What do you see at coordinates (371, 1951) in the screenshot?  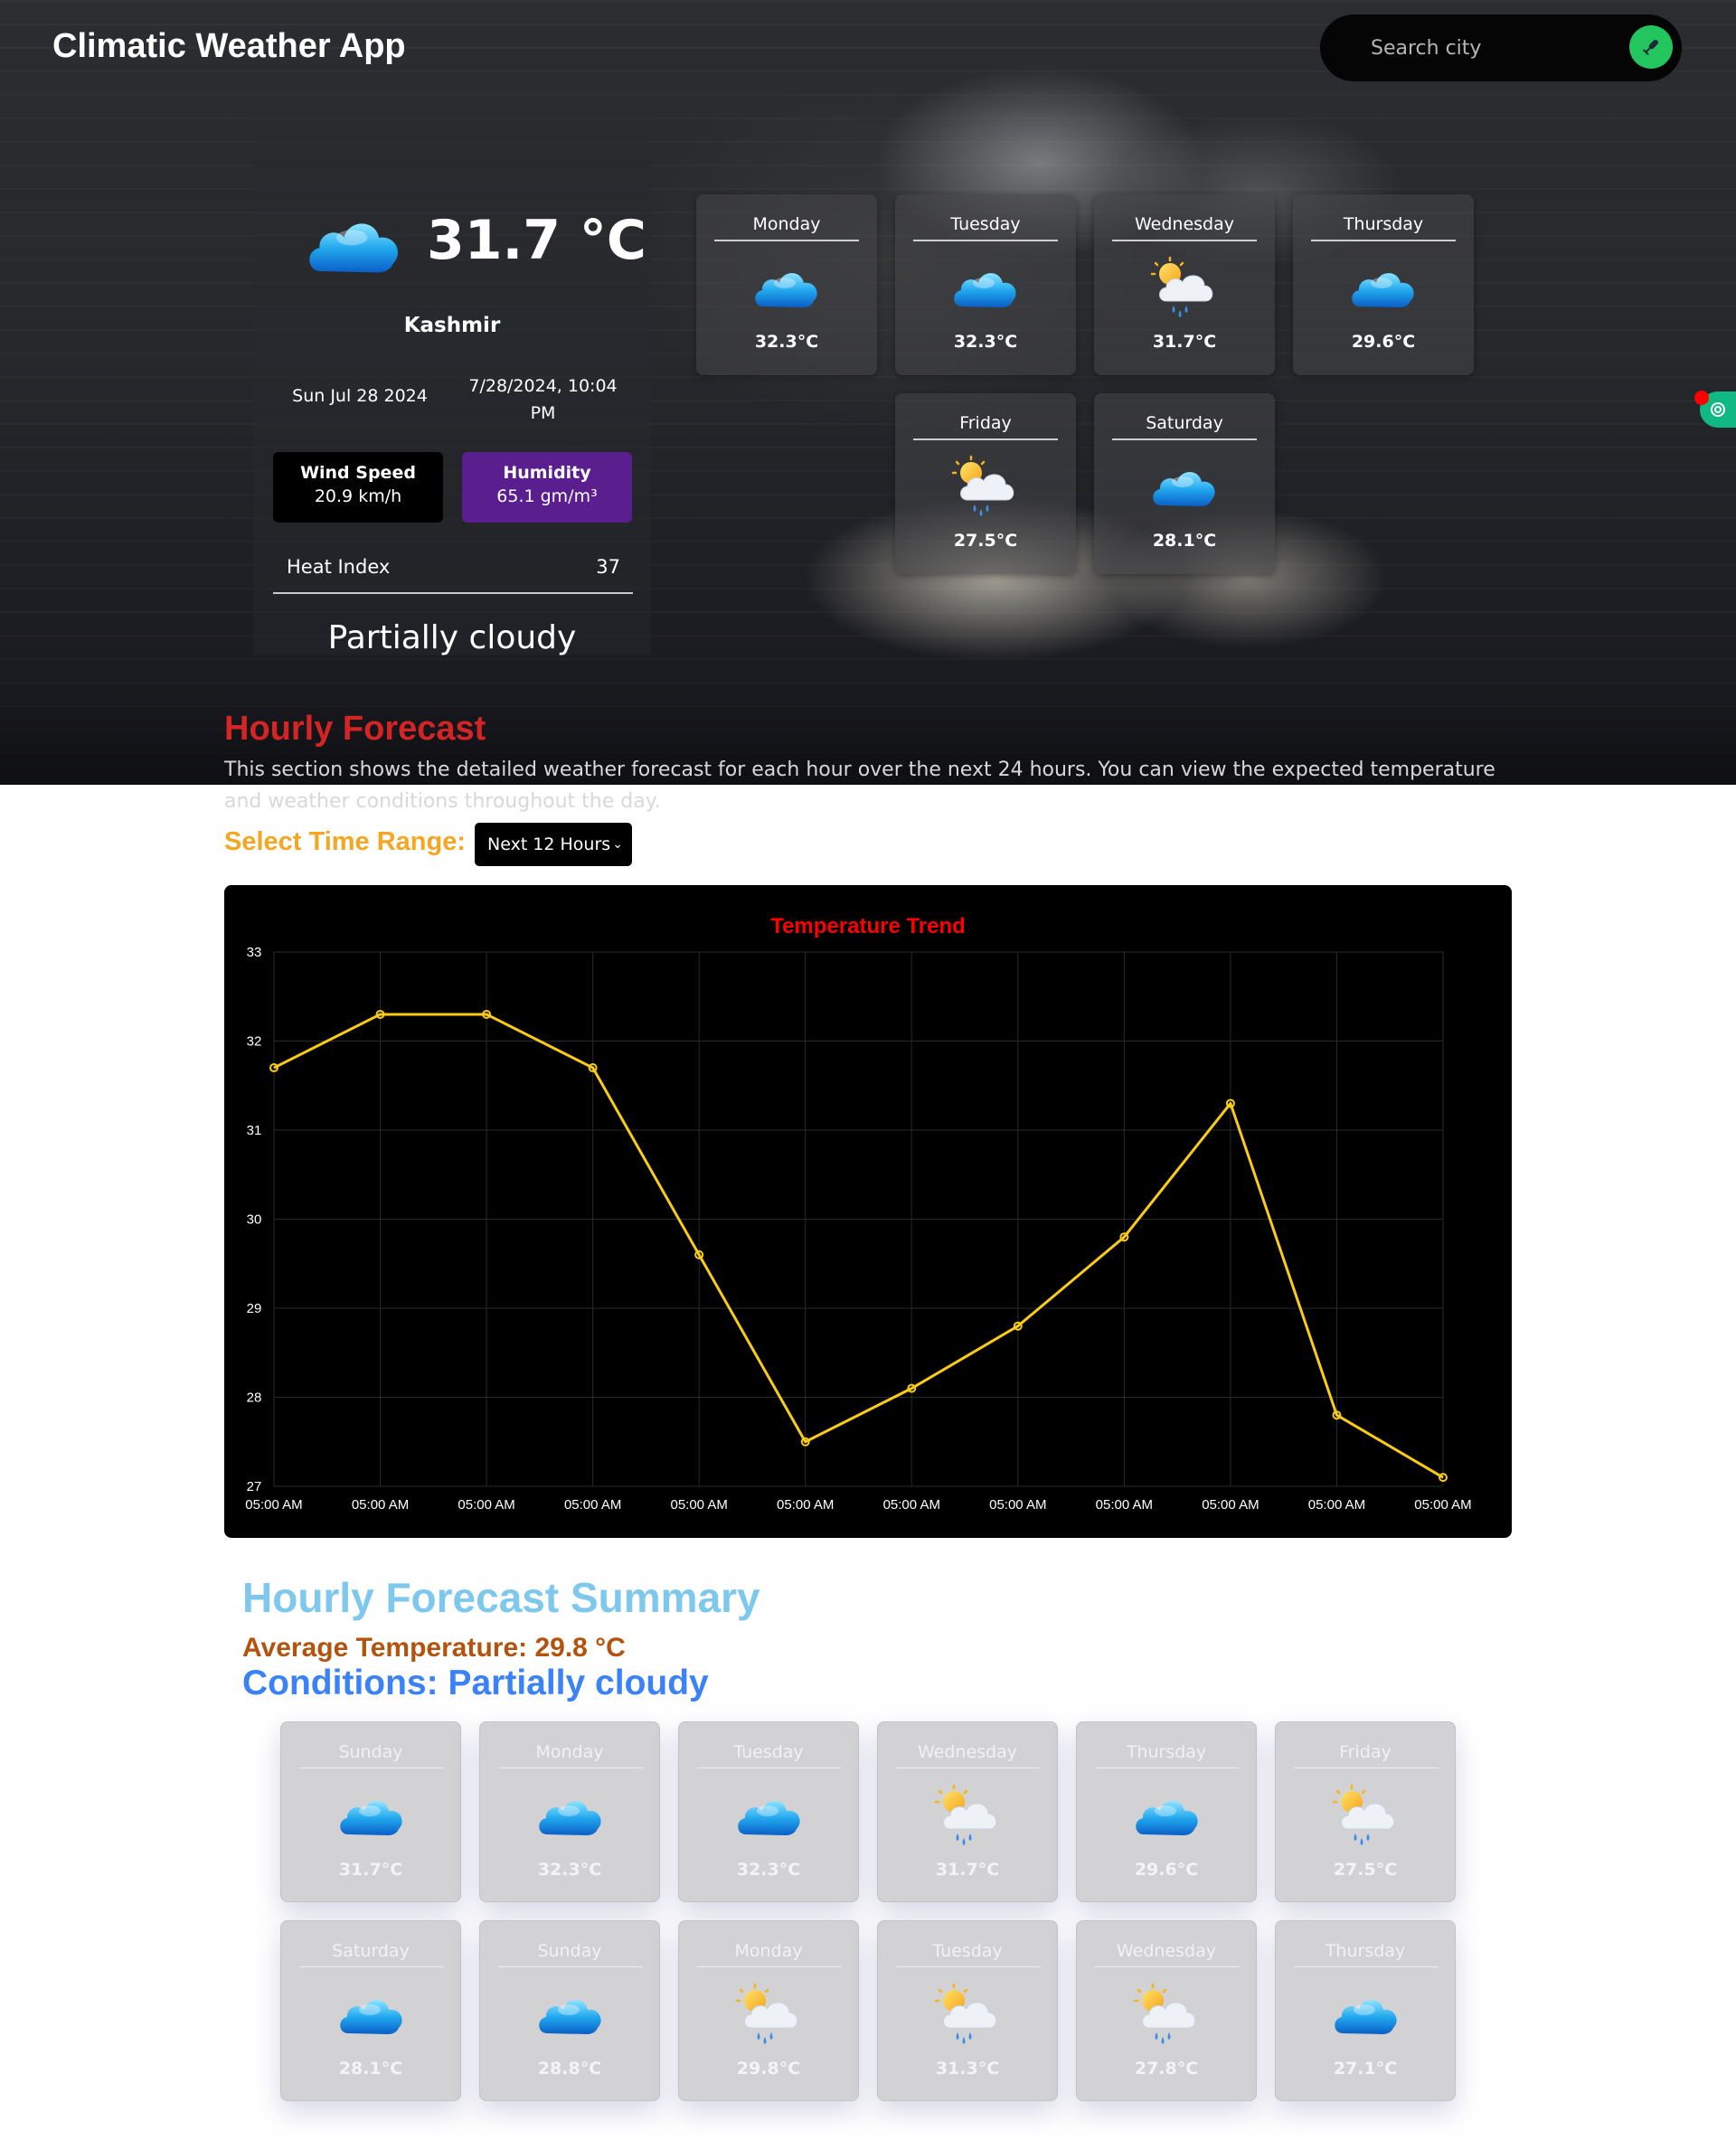 I see `forecast-day-name: Saturday` at bounding box center [371, 1951].